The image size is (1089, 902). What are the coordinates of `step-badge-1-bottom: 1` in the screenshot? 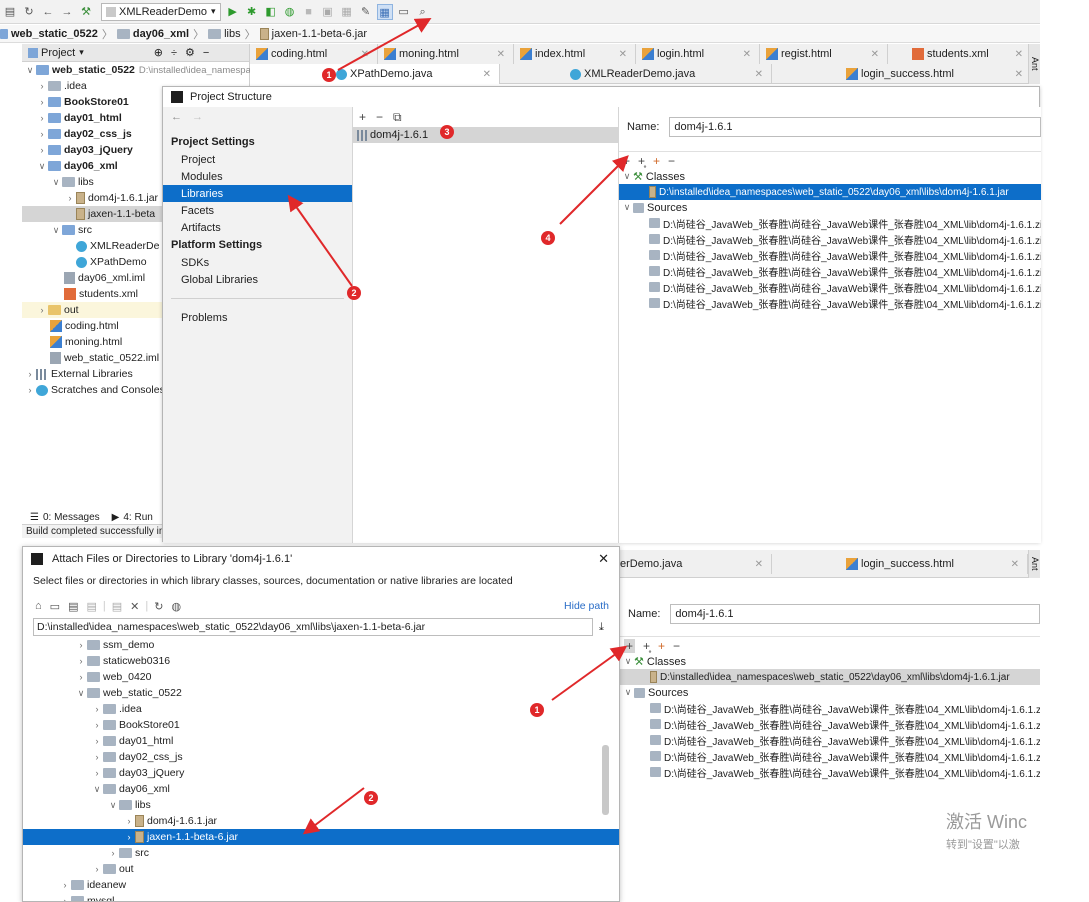 It's located at (537, 710).